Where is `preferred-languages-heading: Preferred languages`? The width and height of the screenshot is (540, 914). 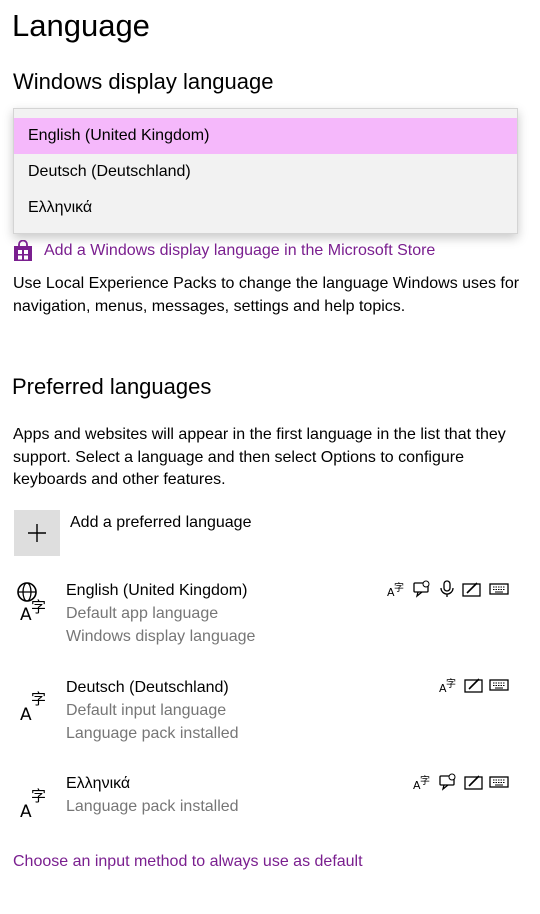 preferred-languages-heading: Preferred languages is located at coordinates (112, 386).